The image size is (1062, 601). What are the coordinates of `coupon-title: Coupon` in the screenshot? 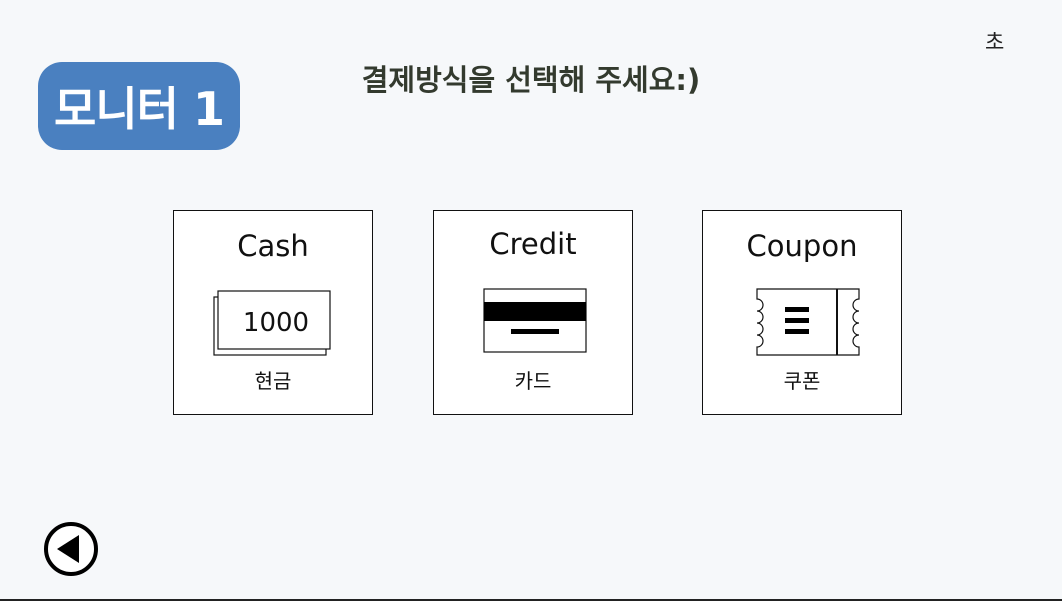 It's located at (802, 246).